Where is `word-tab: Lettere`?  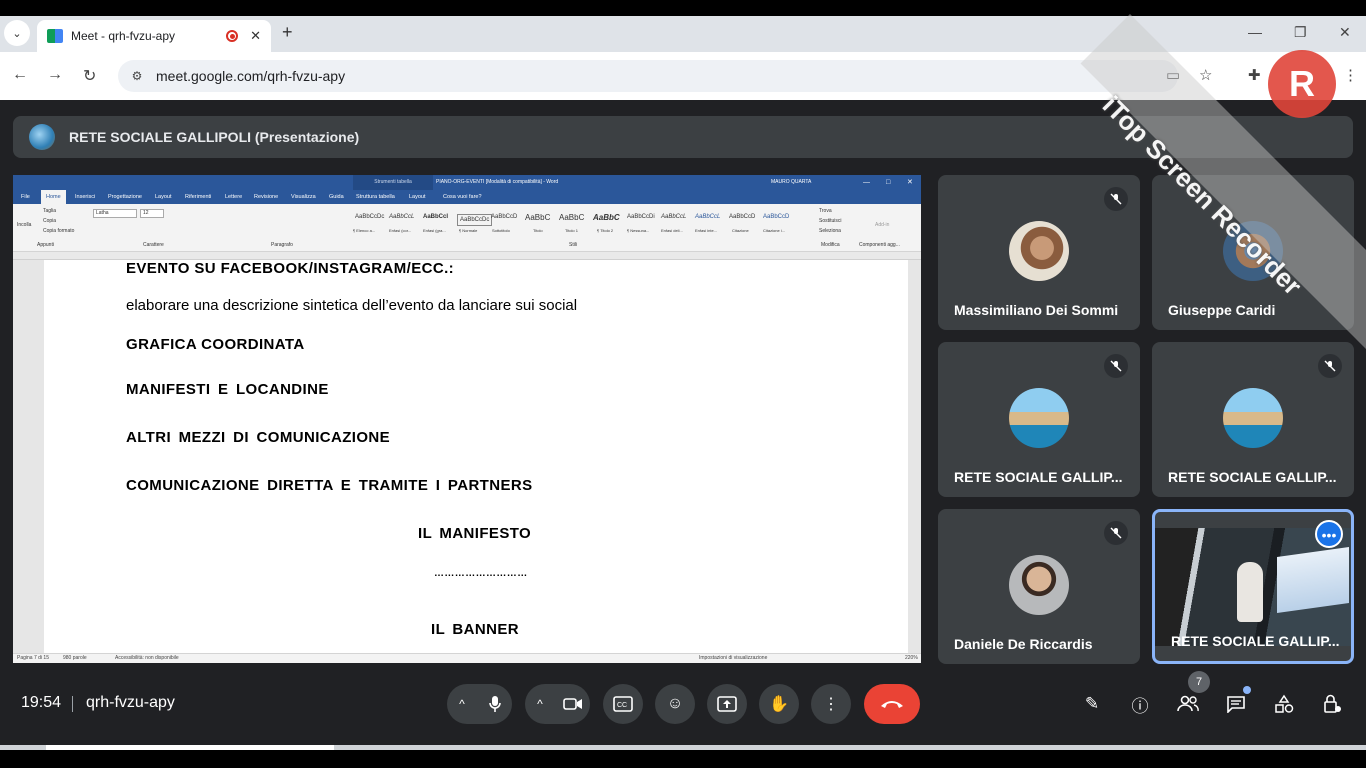
word-tab: Lettere is located at coordinates (234, 197).